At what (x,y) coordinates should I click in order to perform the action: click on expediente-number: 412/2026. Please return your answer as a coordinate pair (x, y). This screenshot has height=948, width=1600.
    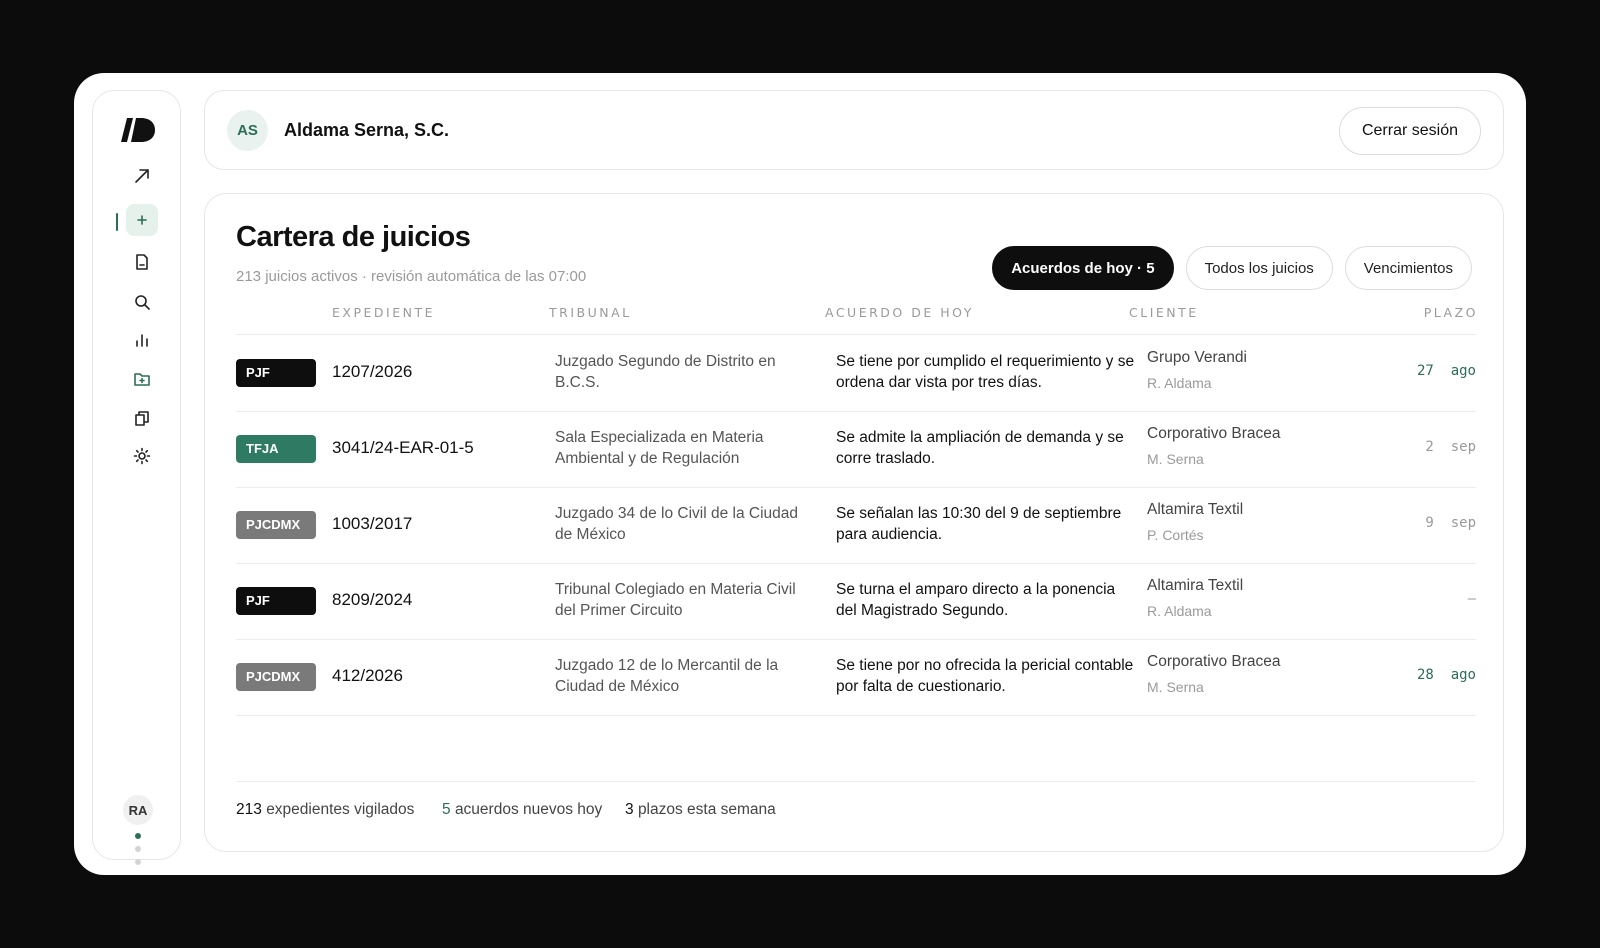
    Looking at the image, I should click on (367, 676).